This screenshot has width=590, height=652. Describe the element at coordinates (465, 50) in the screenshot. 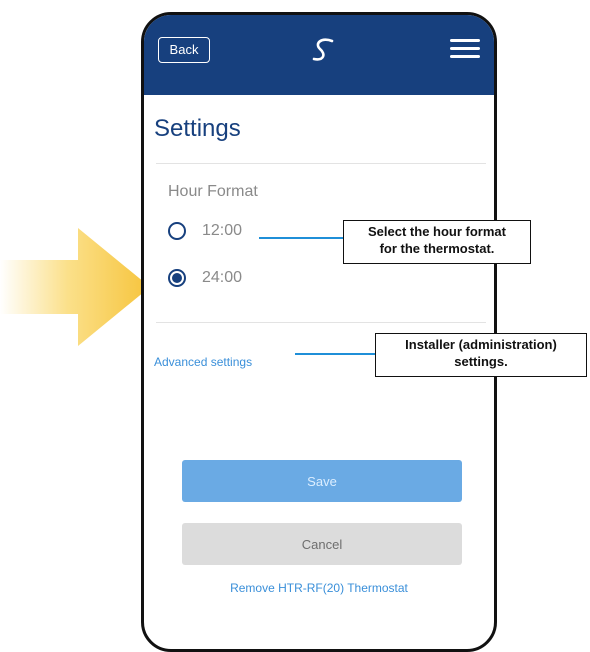

I see `hamburger-menu-icon` at that location.